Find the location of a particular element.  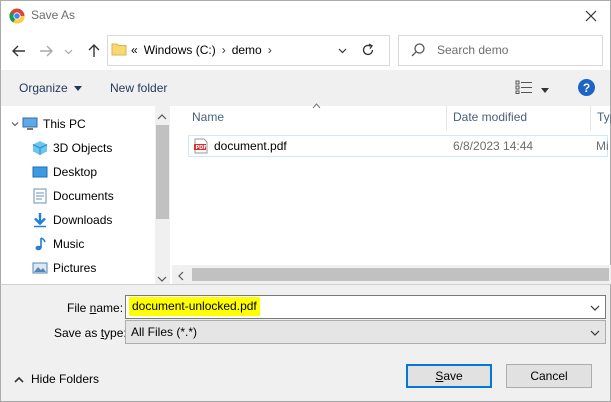

recent-locations-button is located at coordinates (68, 51).